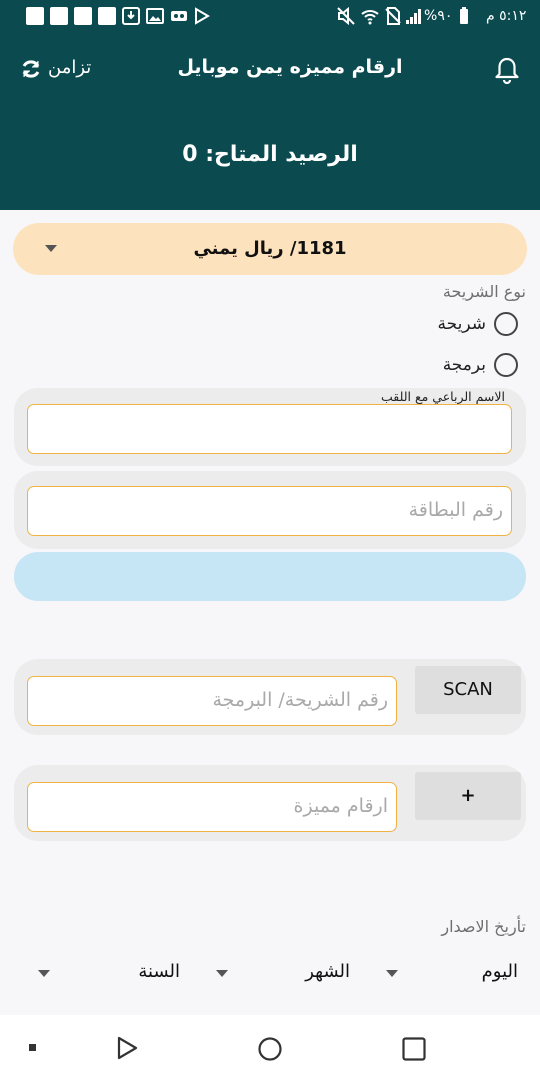  Describe the element at coordinates (69, 67) in the screenshot. I see `sync-label: تزامن` at that location.